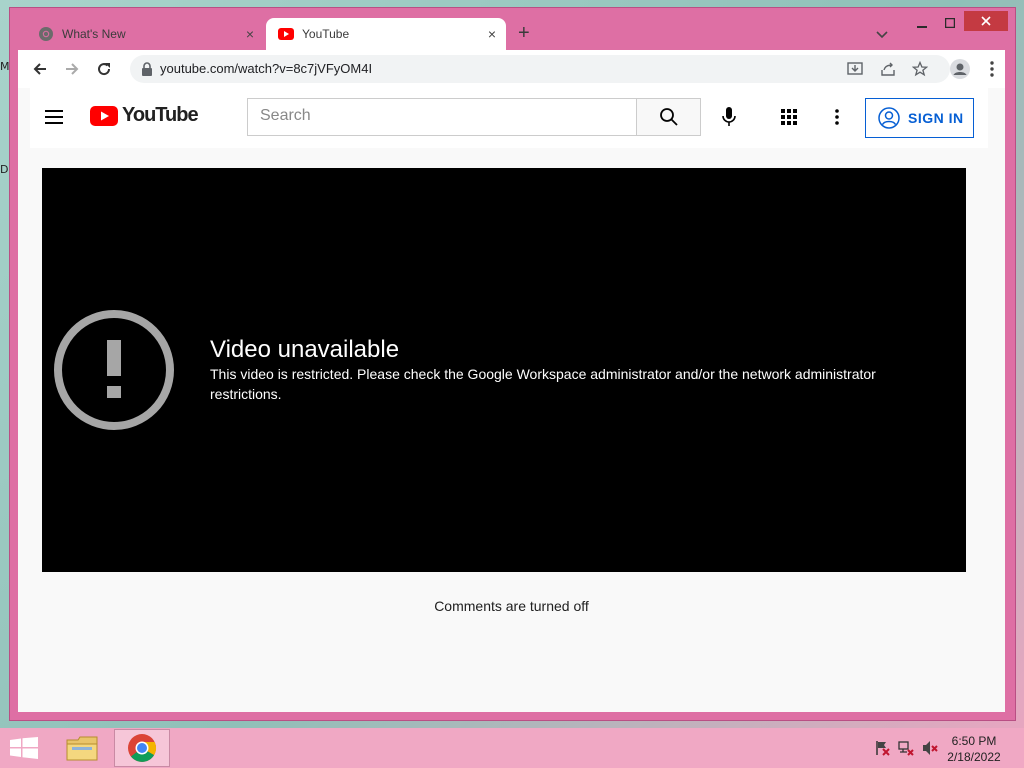 This screenshot has height=768, width=1024. Describe the element at coordinates (524, 33) in the screenshot. I see `new-tab-button: +` at that location.